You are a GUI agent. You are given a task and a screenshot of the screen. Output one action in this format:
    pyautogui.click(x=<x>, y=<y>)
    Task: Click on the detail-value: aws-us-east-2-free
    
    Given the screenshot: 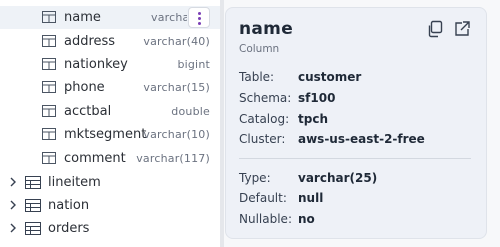 What is the action you would take?
    pyautogui.click(x=361, y=139)
    